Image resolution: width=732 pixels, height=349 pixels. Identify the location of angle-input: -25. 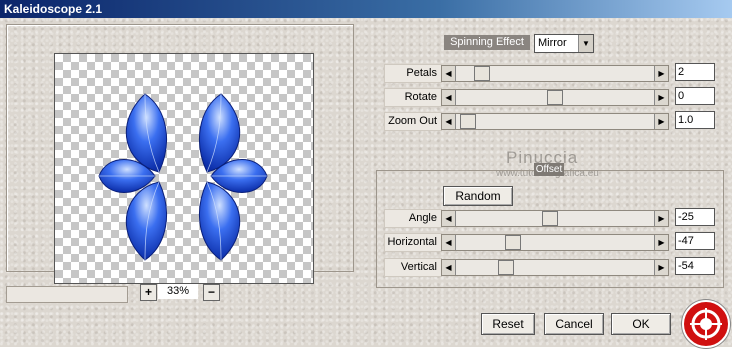
(695, 217).